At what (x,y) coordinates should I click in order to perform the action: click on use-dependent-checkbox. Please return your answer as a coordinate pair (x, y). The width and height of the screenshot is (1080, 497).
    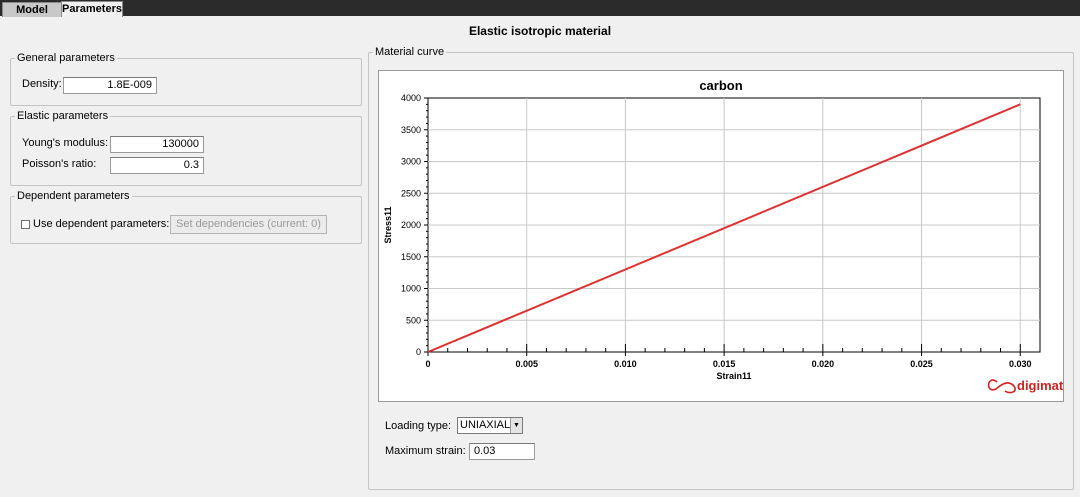
    Looking at the image, I should click on (25, 224).